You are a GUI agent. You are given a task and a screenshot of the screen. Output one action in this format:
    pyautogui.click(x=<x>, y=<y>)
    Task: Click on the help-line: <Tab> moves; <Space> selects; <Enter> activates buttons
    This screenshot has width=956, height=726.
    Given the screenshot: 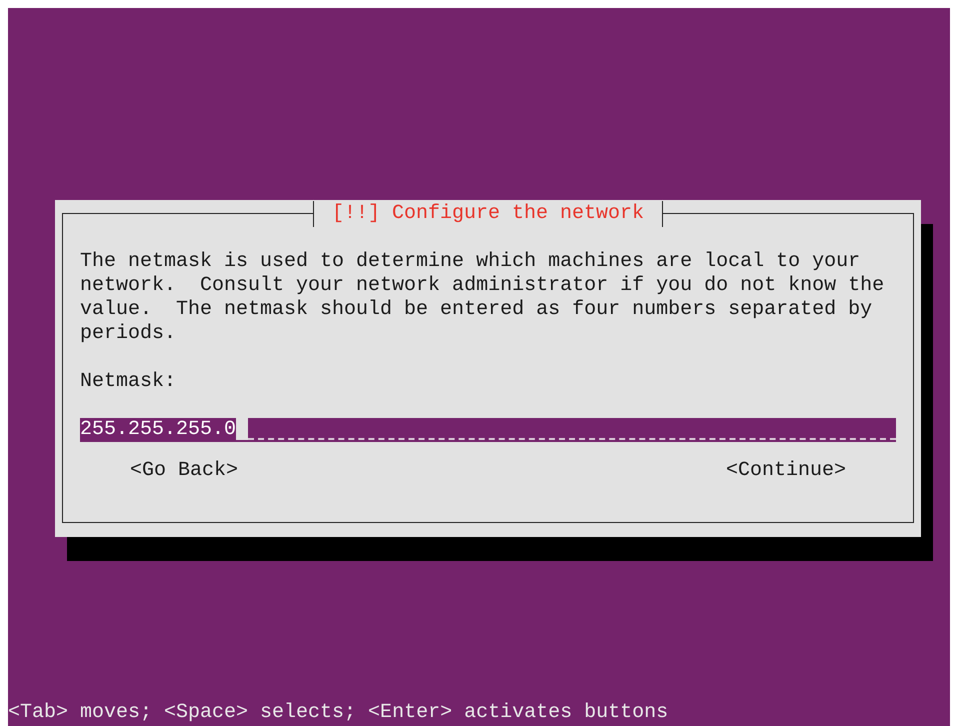 What is the action you would take?
    pyautogui.click(x=338, y=713)
    